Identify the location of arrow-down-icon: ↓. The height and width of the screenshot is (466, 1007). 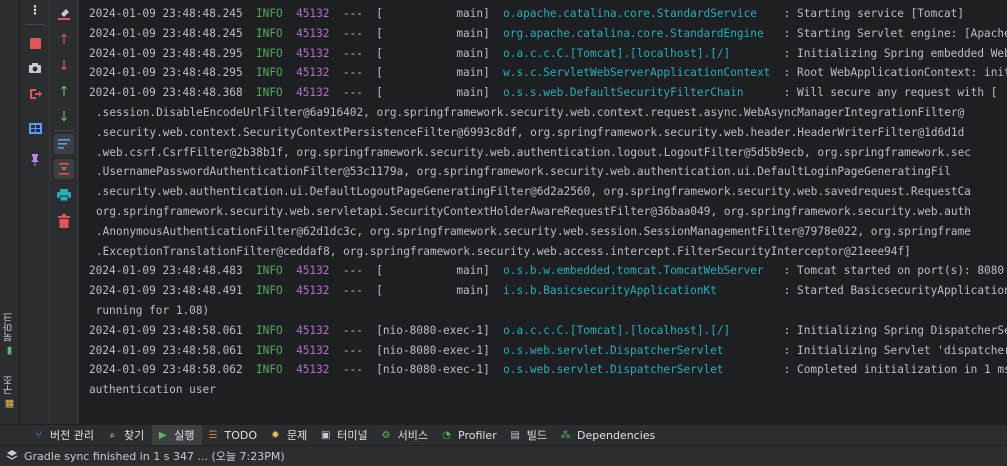
(64, 66).